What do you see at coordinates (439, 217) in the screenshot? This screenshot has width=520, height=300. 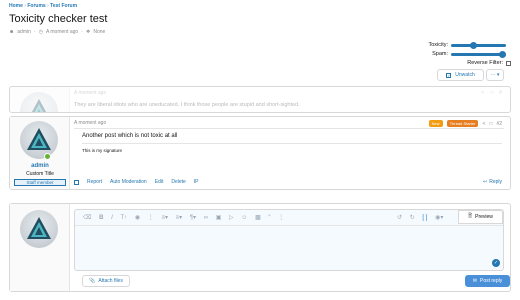 I see `draft-icon: ◉▾` at bounding box center [439, 217].